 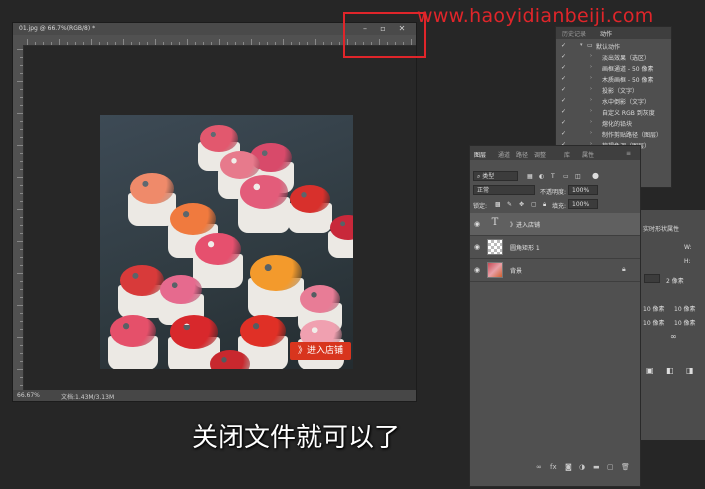 What do you see at coordinates (582, 467) in the screenshot?
I see `adjustment-layer-icon: ◑` at bounding box center [582, 467].